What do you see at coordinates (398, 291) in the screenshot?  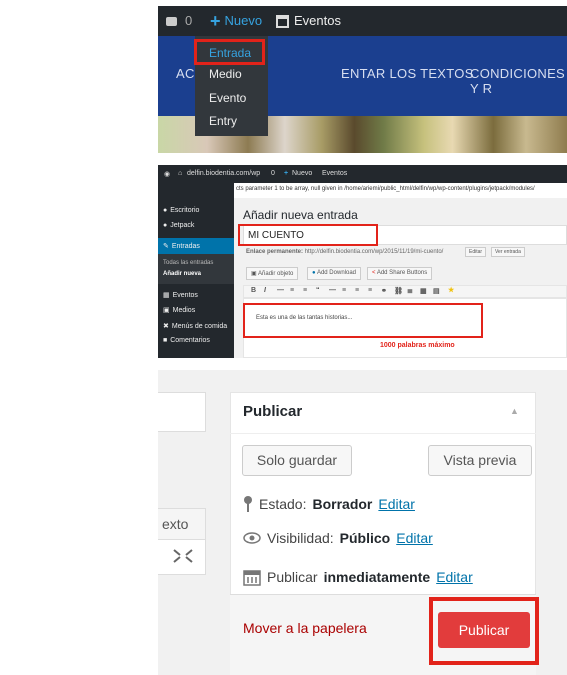 I see `unlink-button: ⛓` at bounding box center [398, 291].